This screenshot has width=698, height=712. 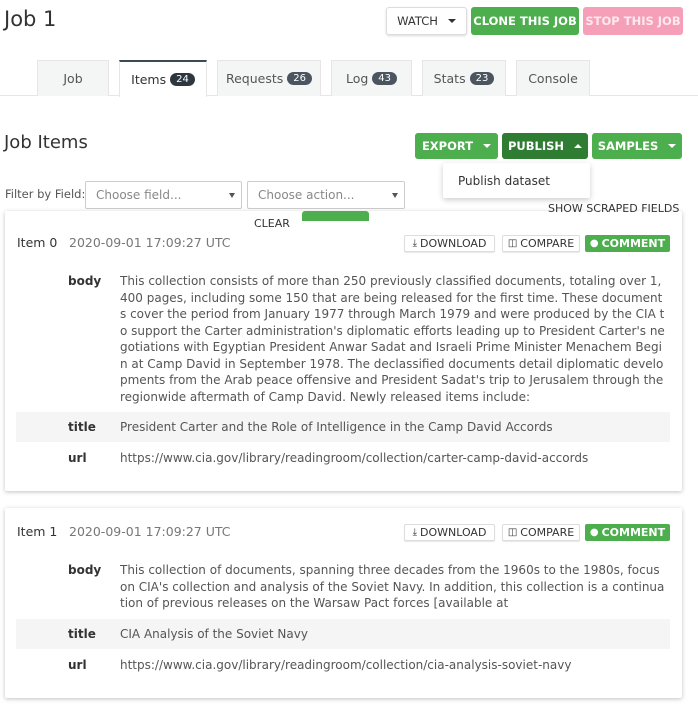 I want to click on tab-label: Items, so click(x=149, y=79).